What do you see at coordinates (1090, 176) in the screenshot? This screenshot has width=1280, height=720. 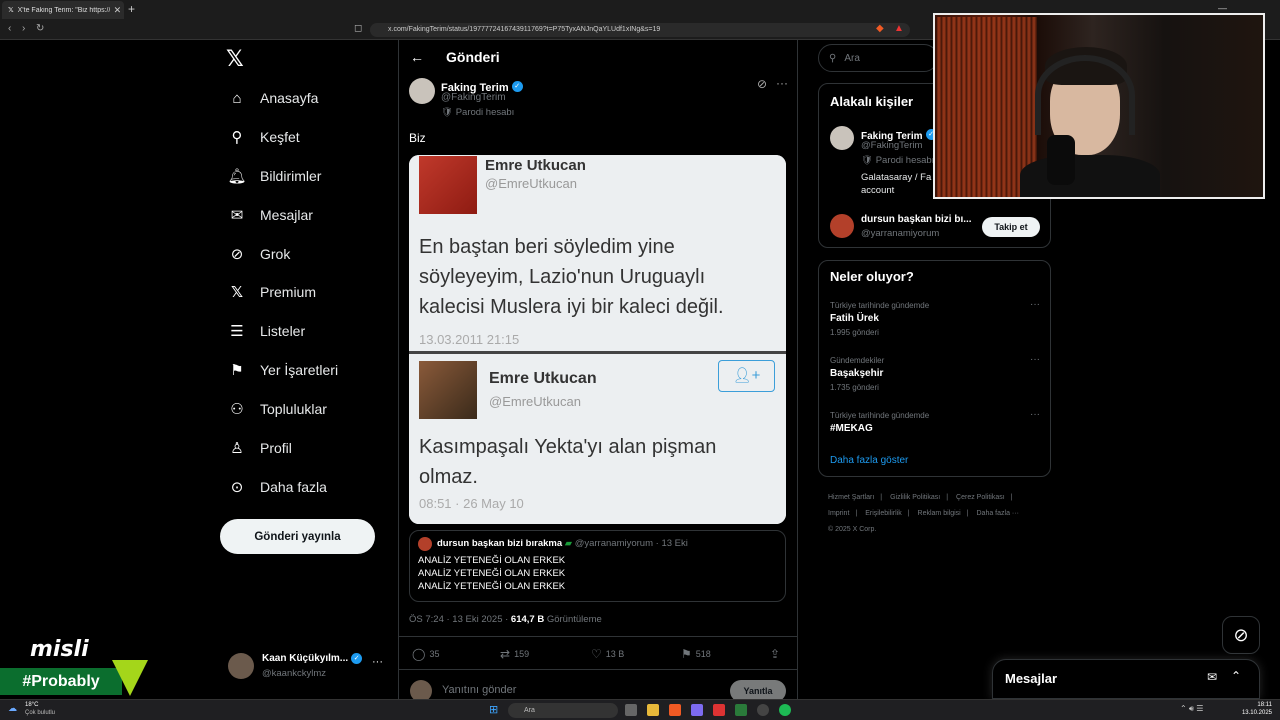 I see `streamer-body` at bounding box center [1090, 176].